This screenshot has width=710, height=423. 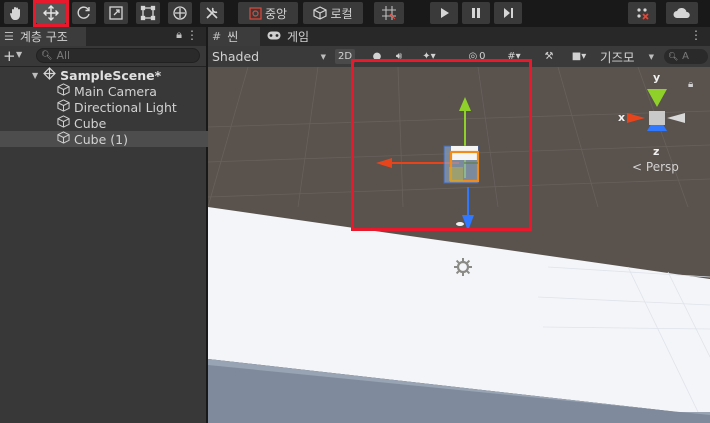 What do you see at coordinates (115, 91) in the screenshot?
I see `list-item-label: Main Camera` at bounding box center [115, 91].